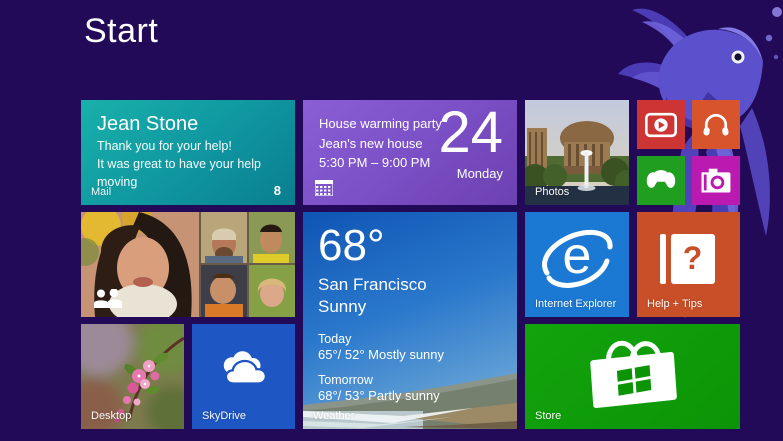  Describe the element at coordinates (164, 146) in the screenshot. I see `mail-preview-line1: Thank you for your help!` at that location.